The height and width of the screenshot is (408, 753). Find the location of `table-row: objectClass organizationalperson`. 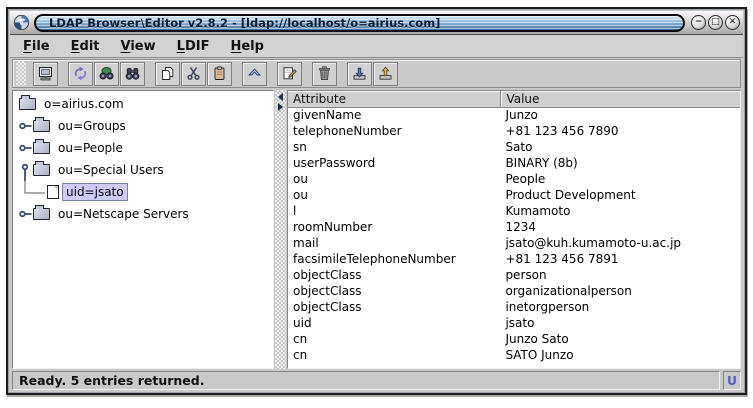

table-row: objectClass organizationalperson is located at coordinates (514, 292).